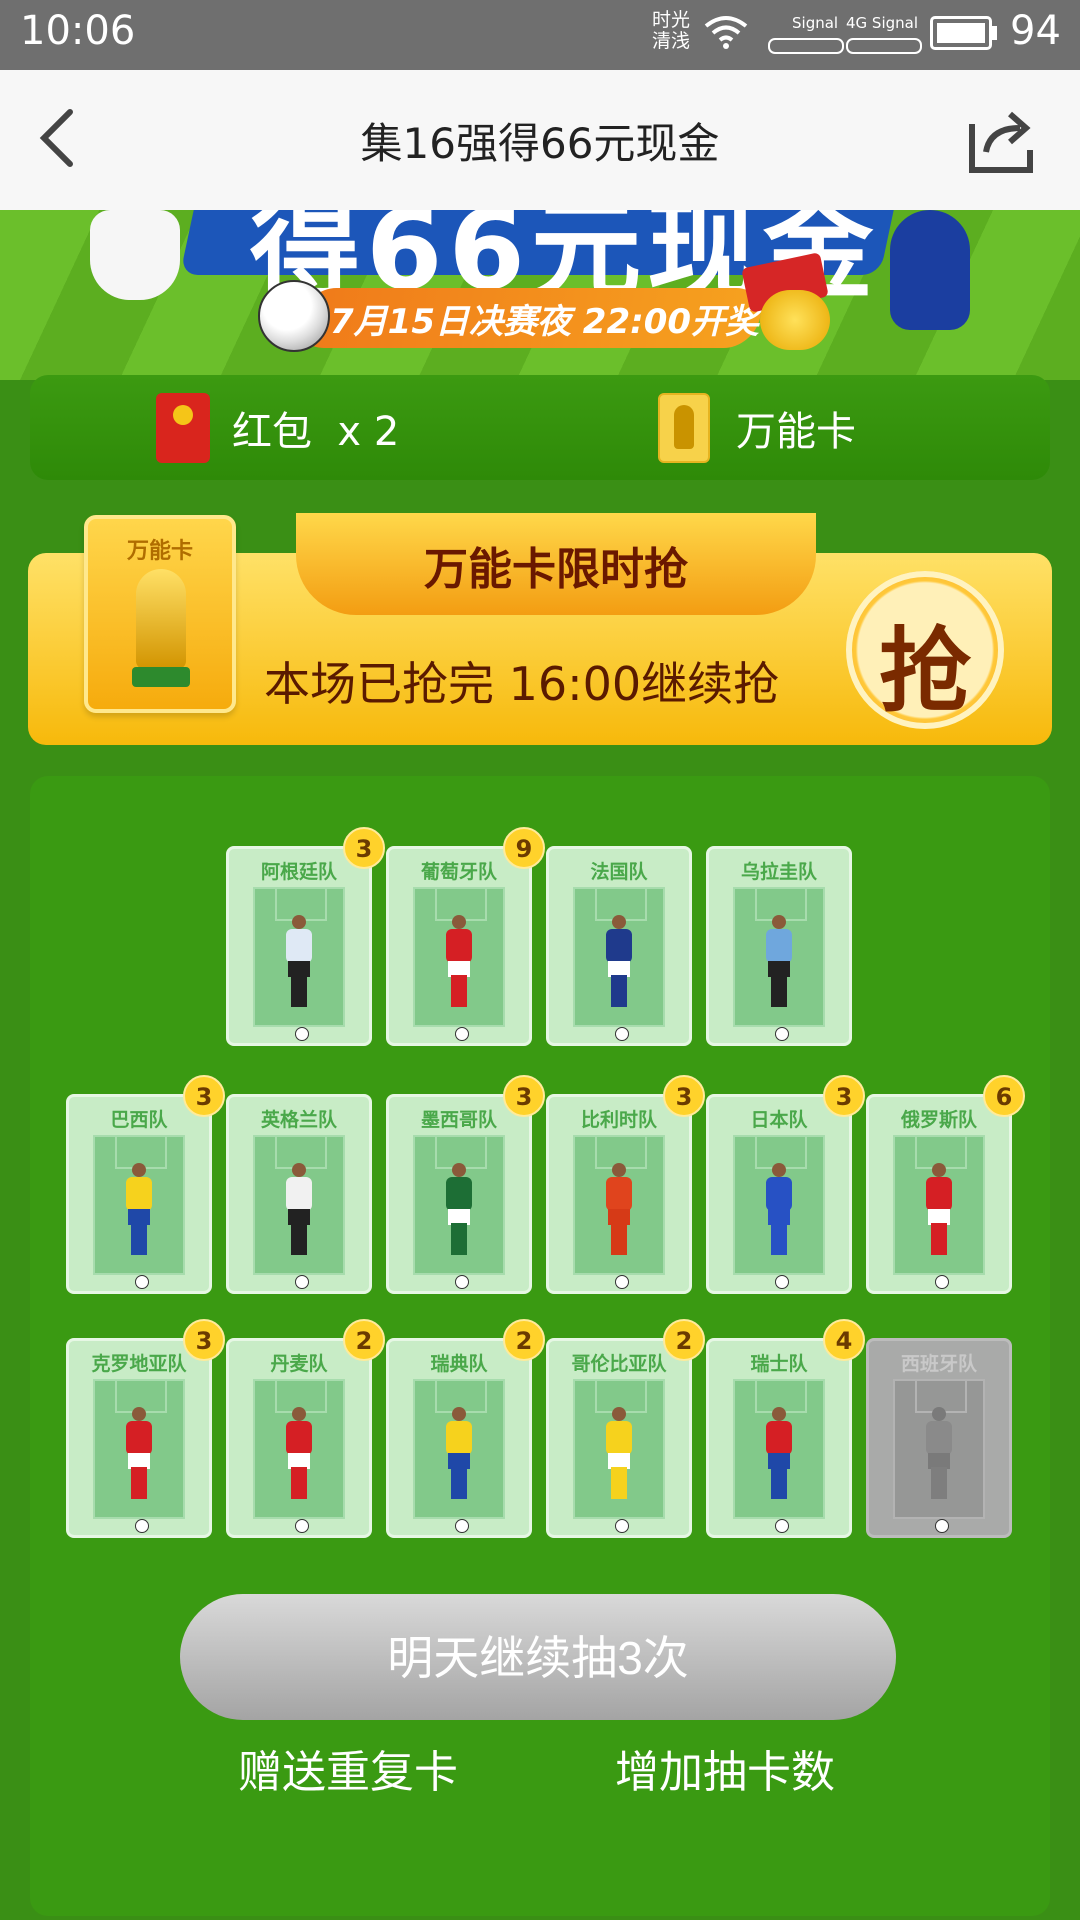  Describe the element at coordinates (316, 432) in the screenshot. I see `red-packet-count: 红包 x 2` at that location.